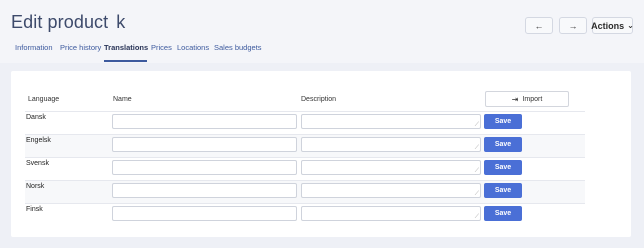 The image size is (644, 248). What do you see at coordinates (238, 50) in the screenshot?
I see `tab-sales-budgets: Sales budgets` at bounding box center [238, 50].